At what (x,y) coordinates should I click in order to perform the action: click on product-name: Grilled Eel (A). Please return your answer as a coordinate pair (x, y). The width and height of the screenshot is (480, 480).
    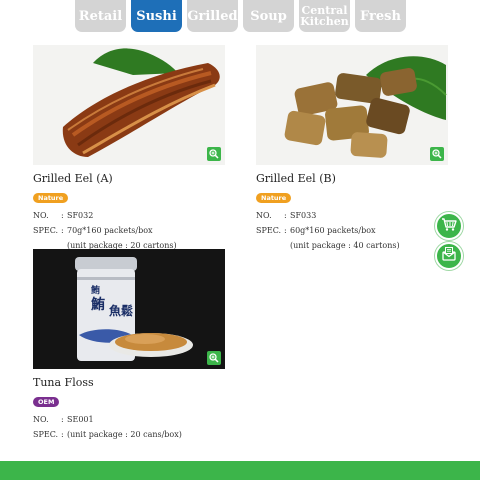
    Looking at the image, I should click on (129, 178).